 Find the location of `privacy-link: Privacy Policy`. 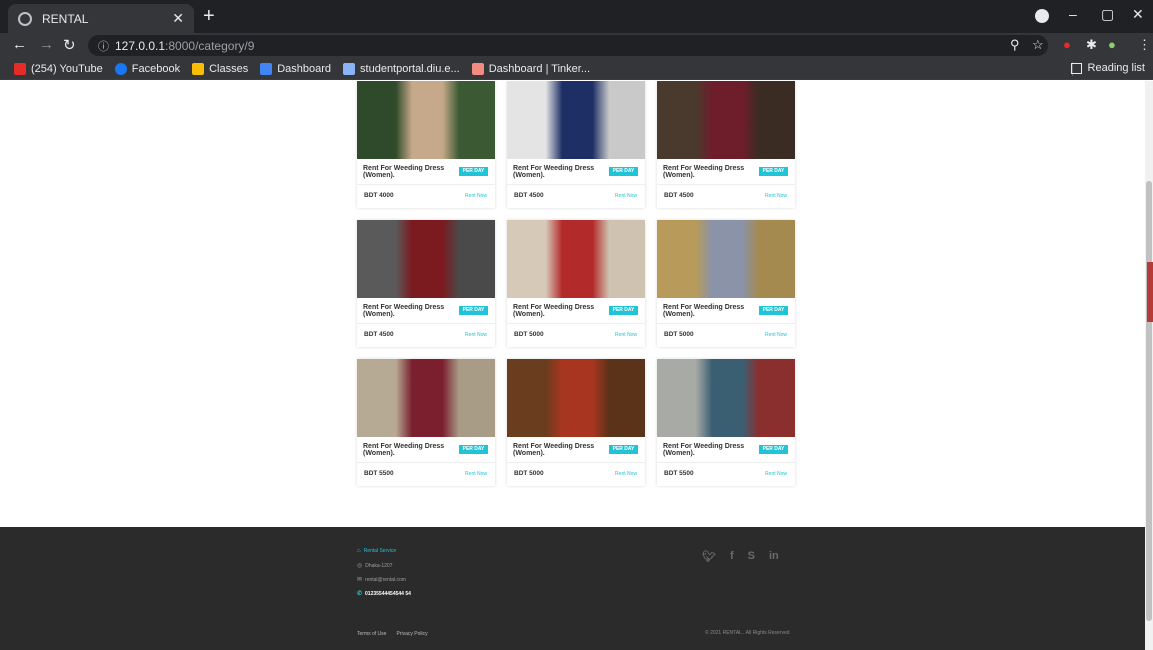

privacy-link: Privacy Policy is located at coordinates (411, 634).